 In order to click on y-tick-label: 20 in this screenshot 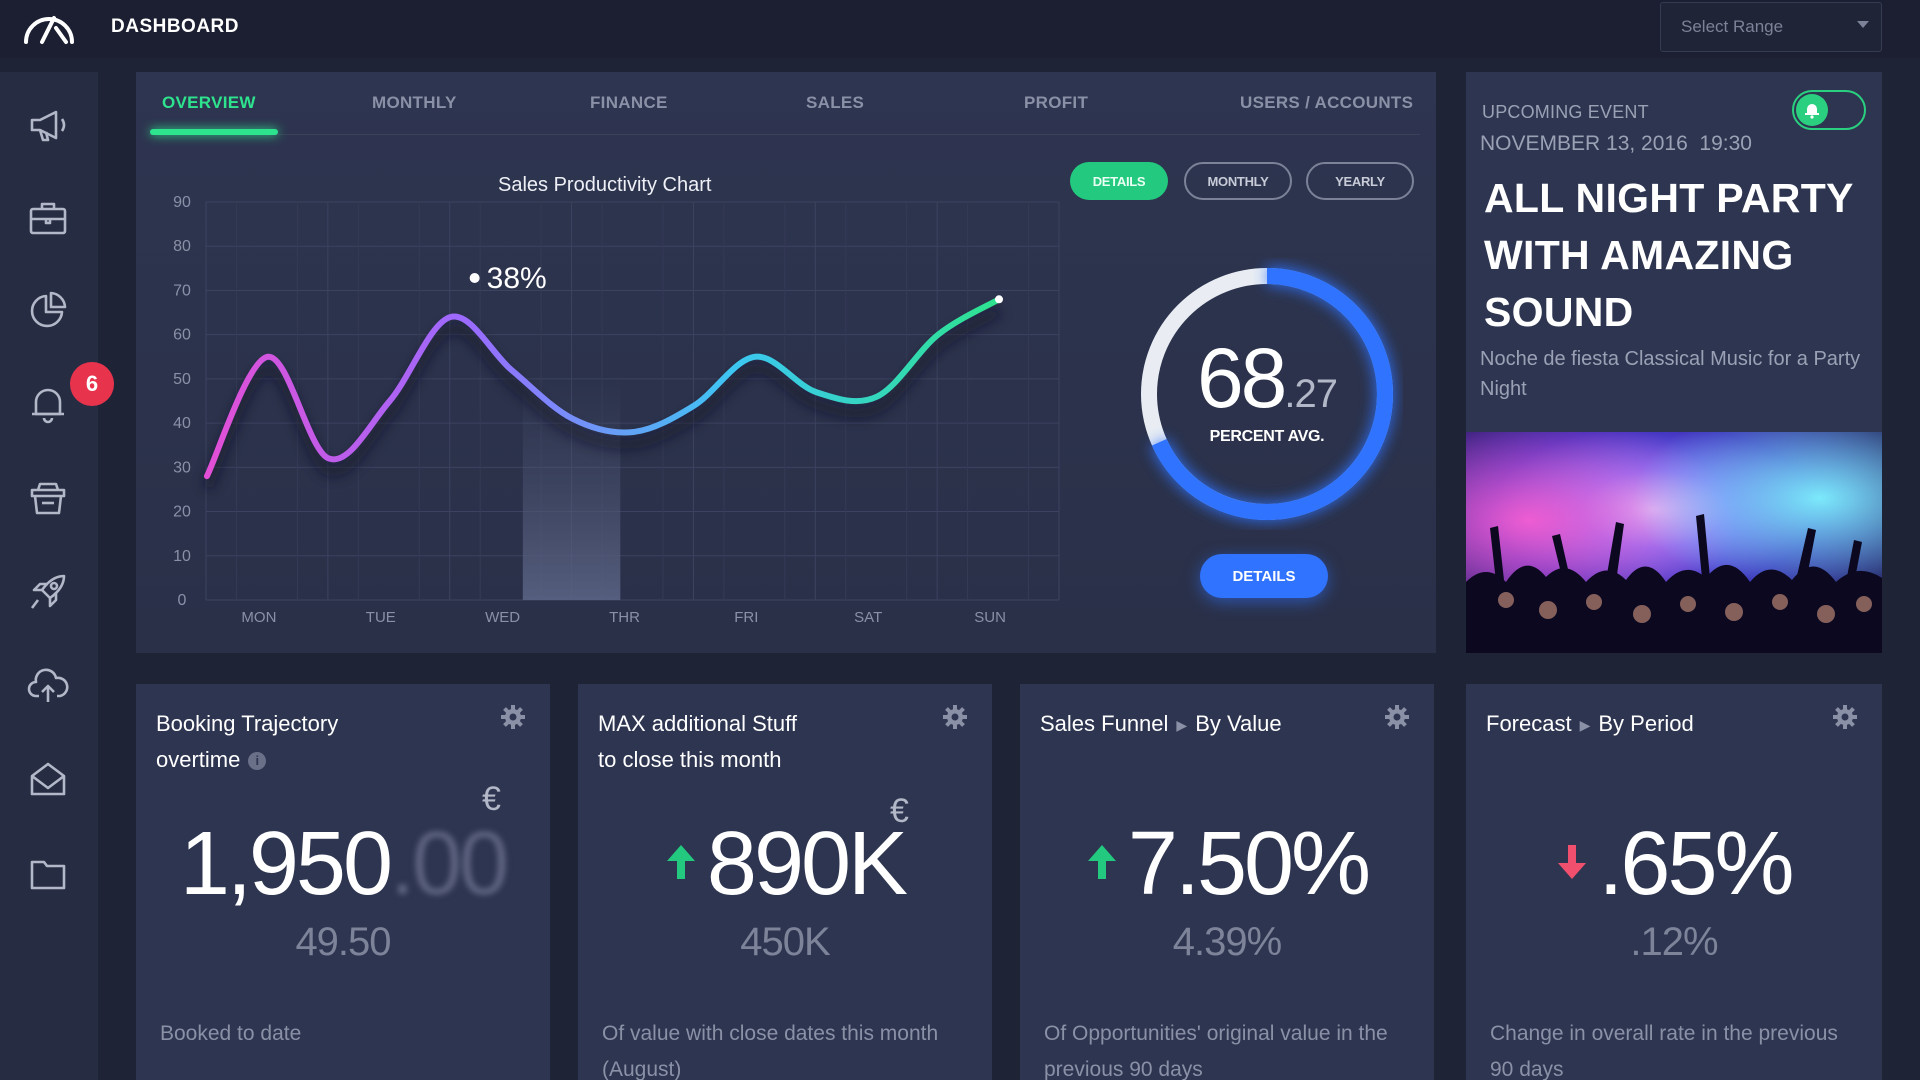, I will do `click(182, 512)`.